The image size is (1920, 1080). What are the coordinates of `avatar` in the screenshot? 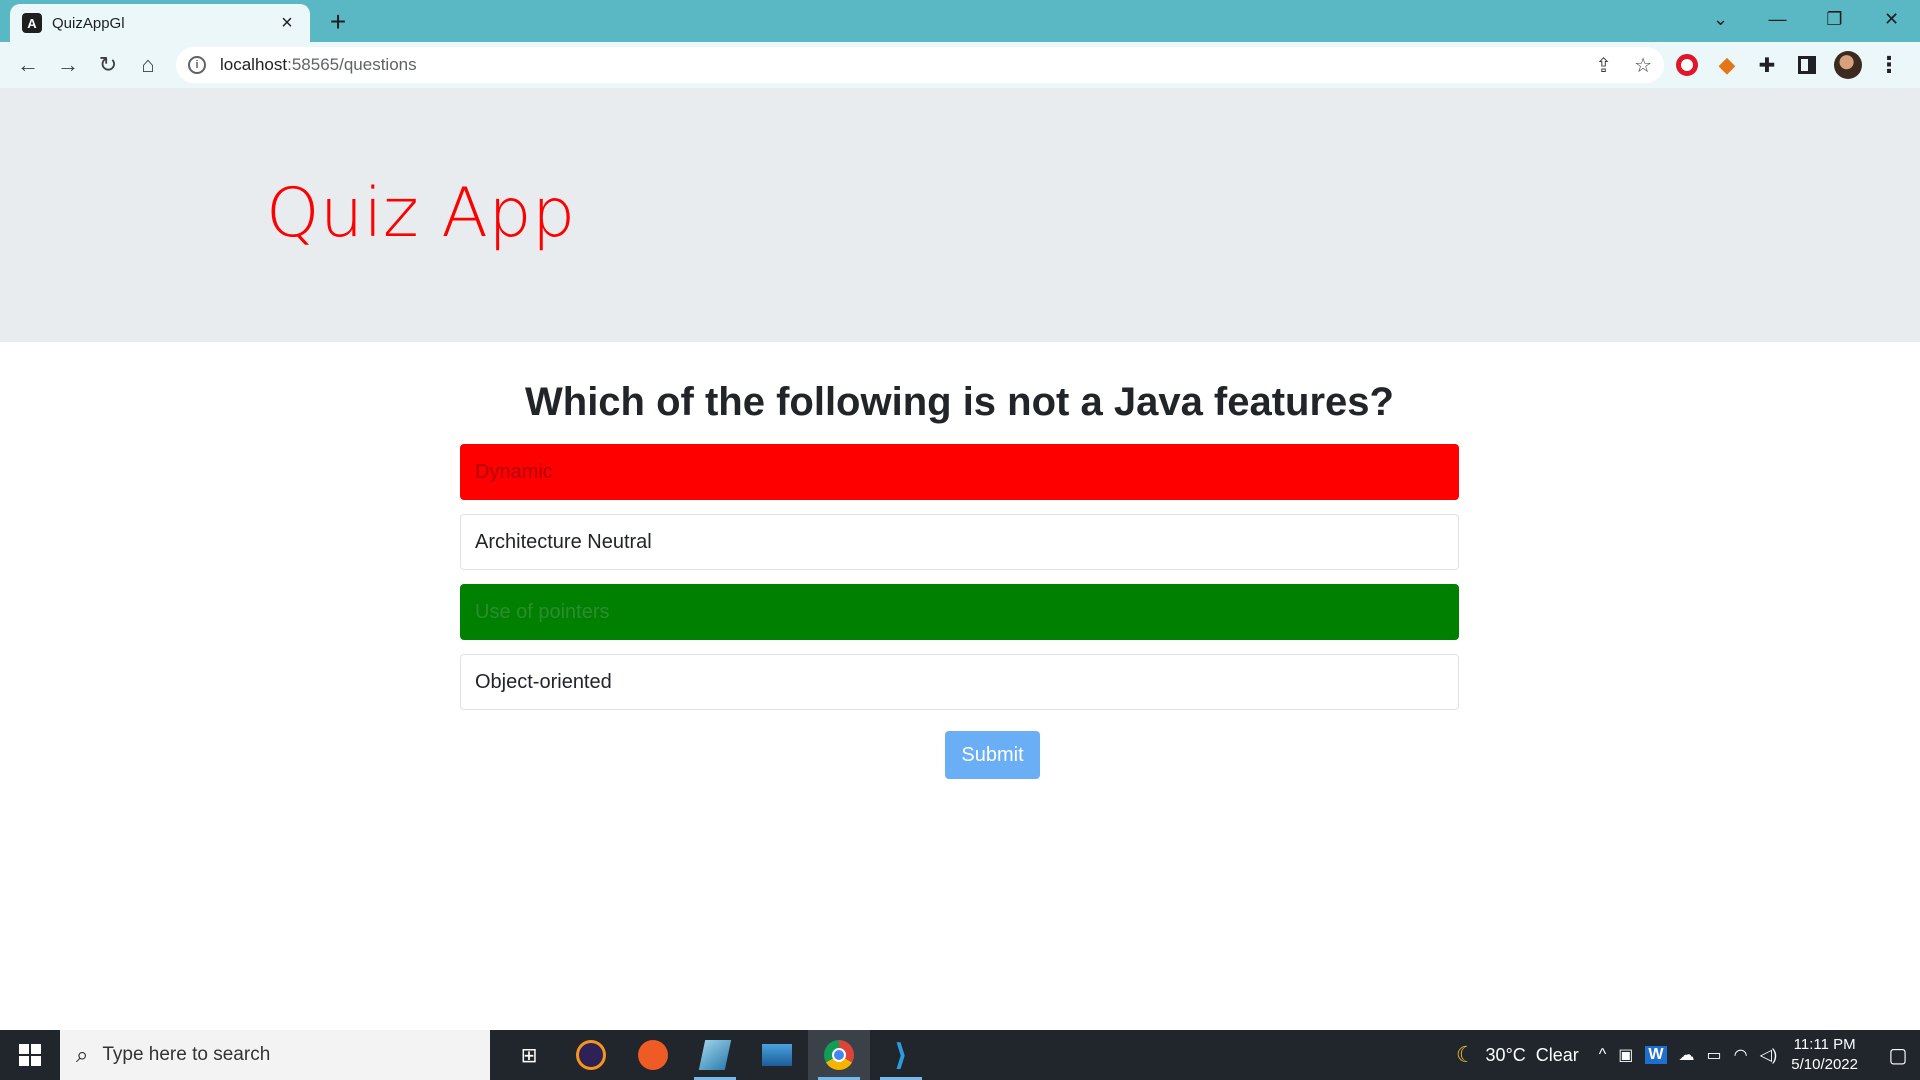 It's located at (1848, 65).